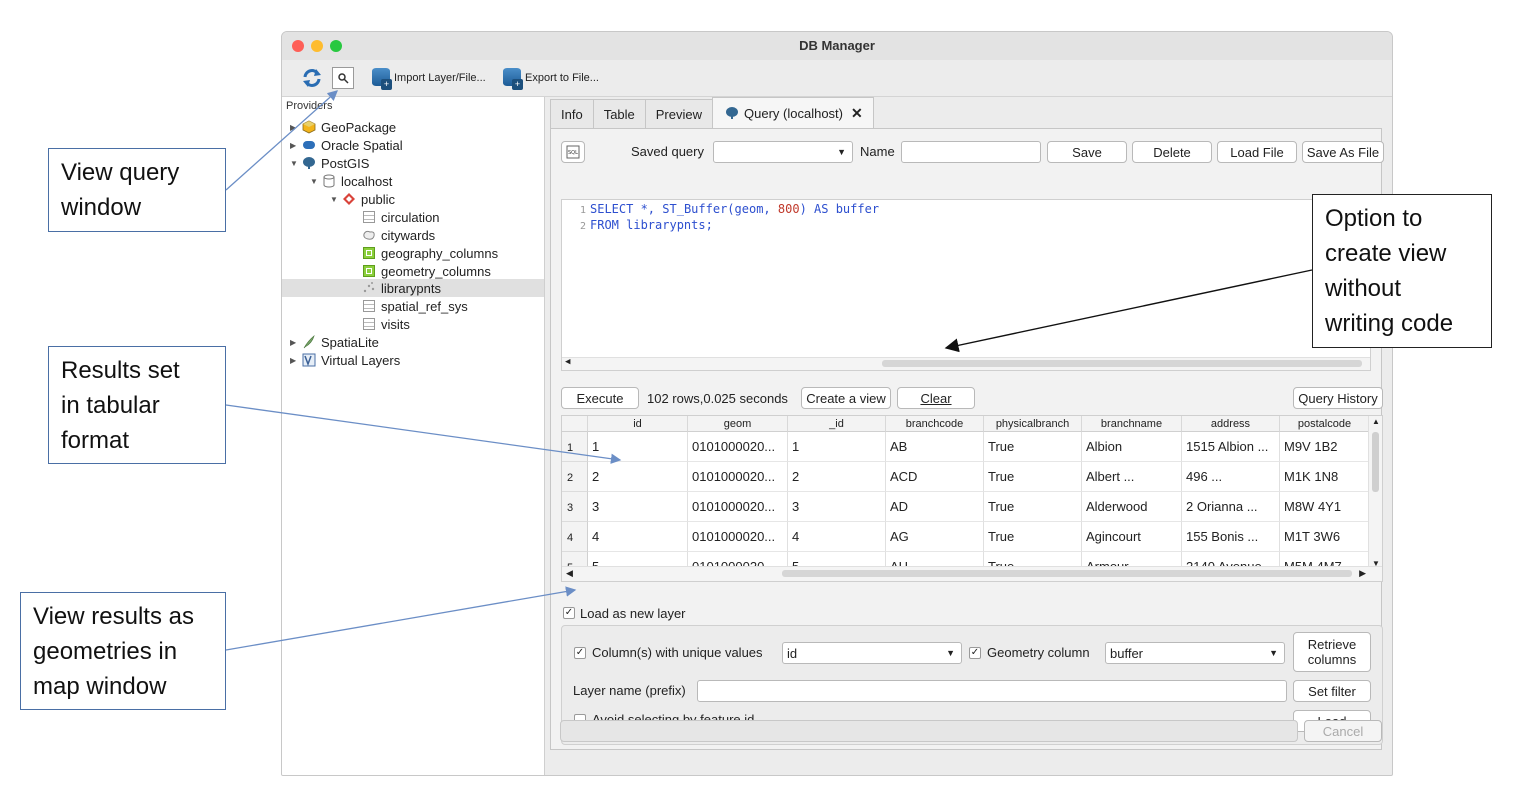  Describe the element at coordinates (414, 306) in the screenshot. I see `tree-item-spatial-ref-sys: spatial_ref_sys` at that location.